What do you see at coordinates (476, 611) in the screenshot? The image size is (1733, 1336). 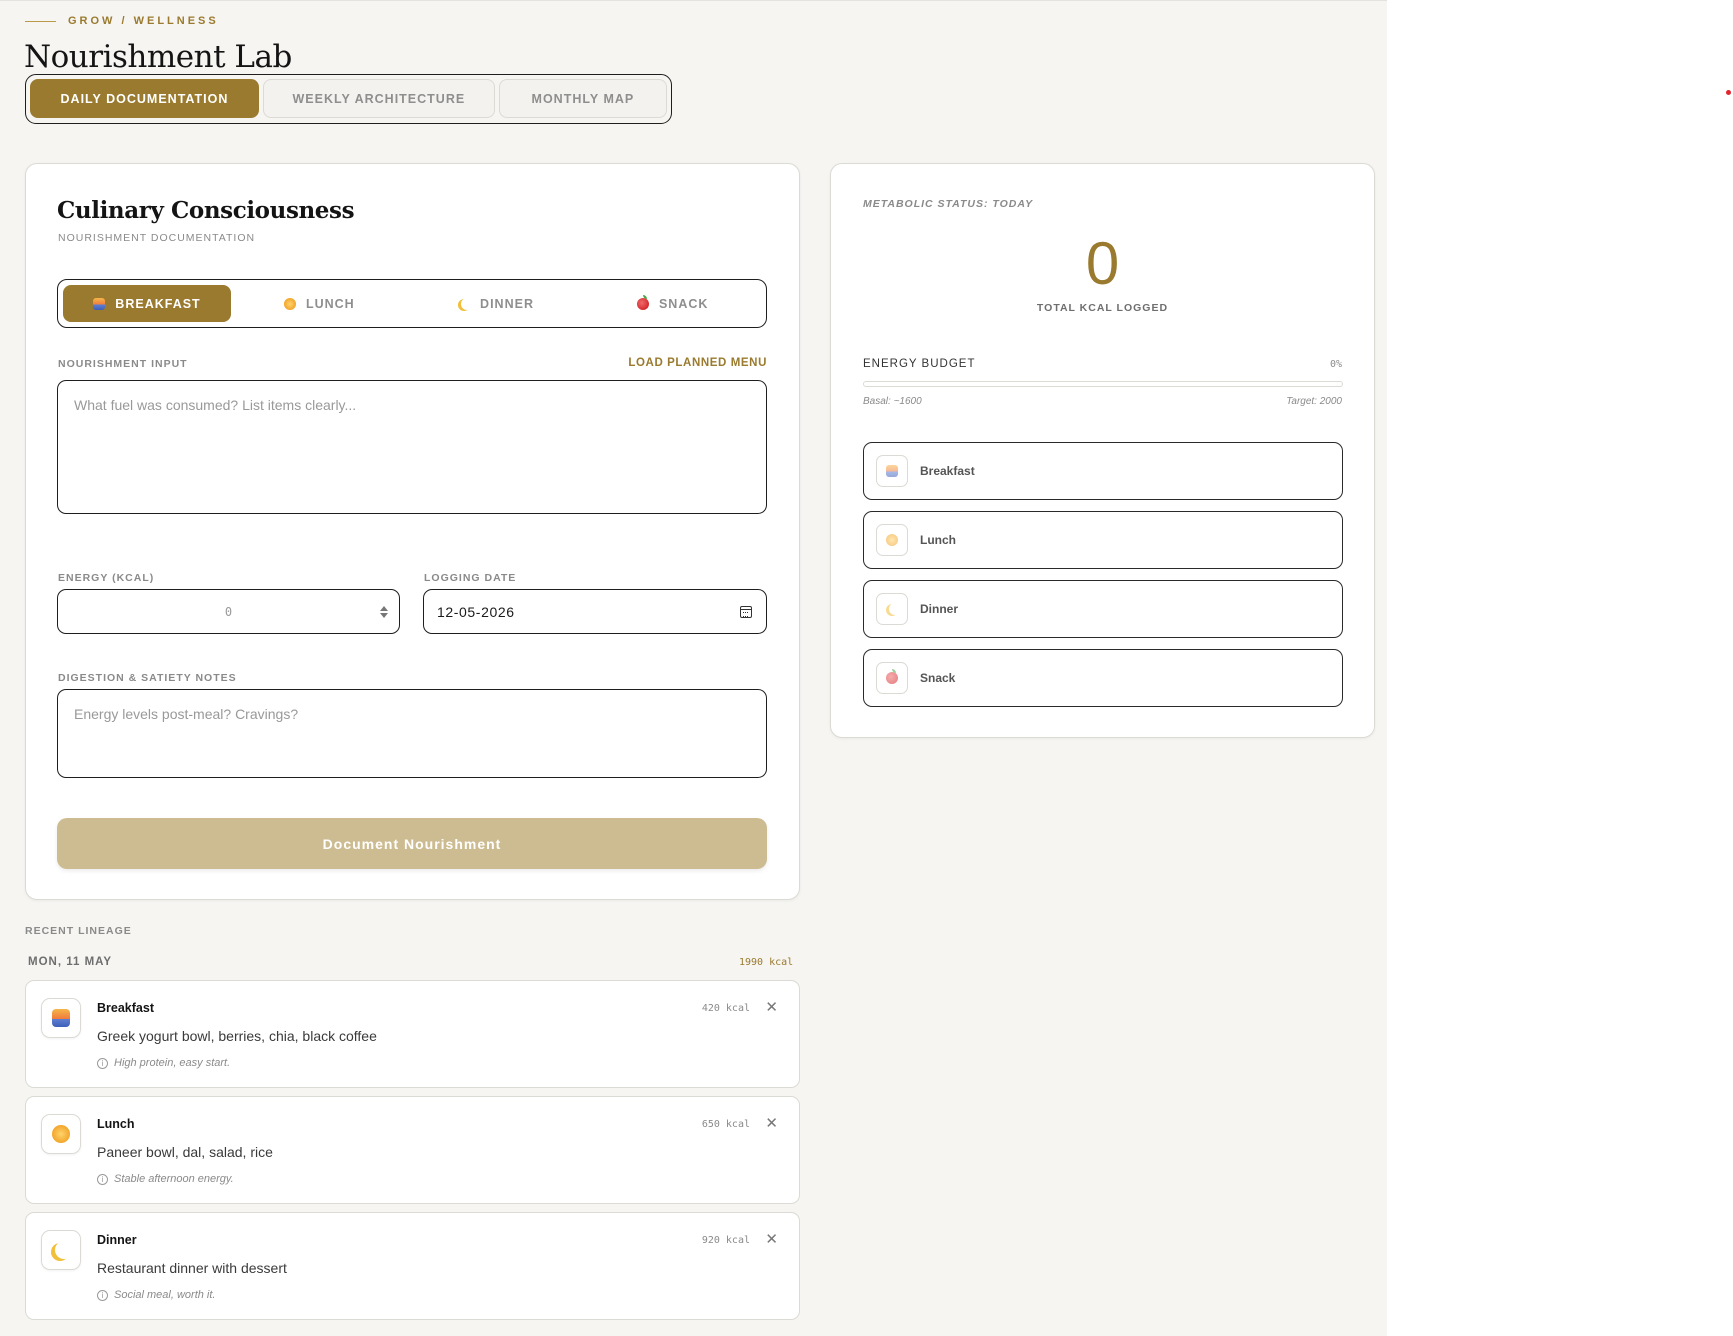 I see `date-value: 12-05-2026` at bounding box center [476, 611].